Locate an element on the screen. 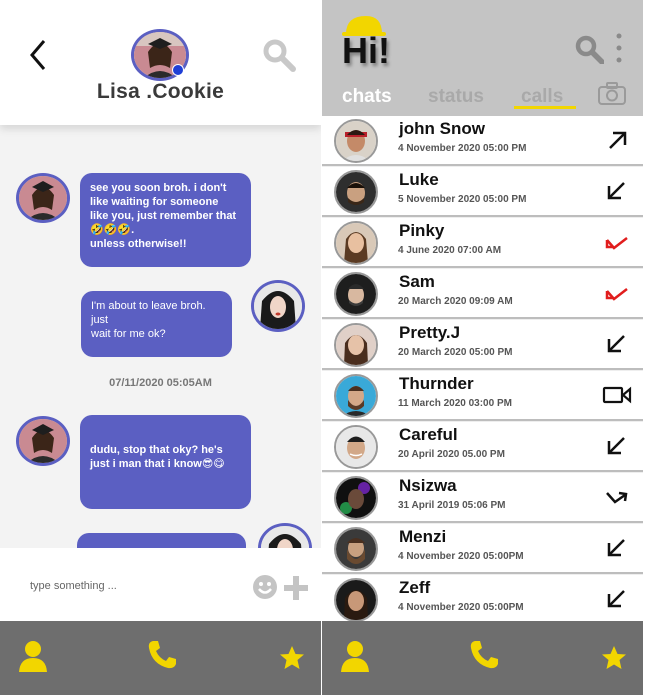  caller-name: Zeff is located at coordinates (415, 587).